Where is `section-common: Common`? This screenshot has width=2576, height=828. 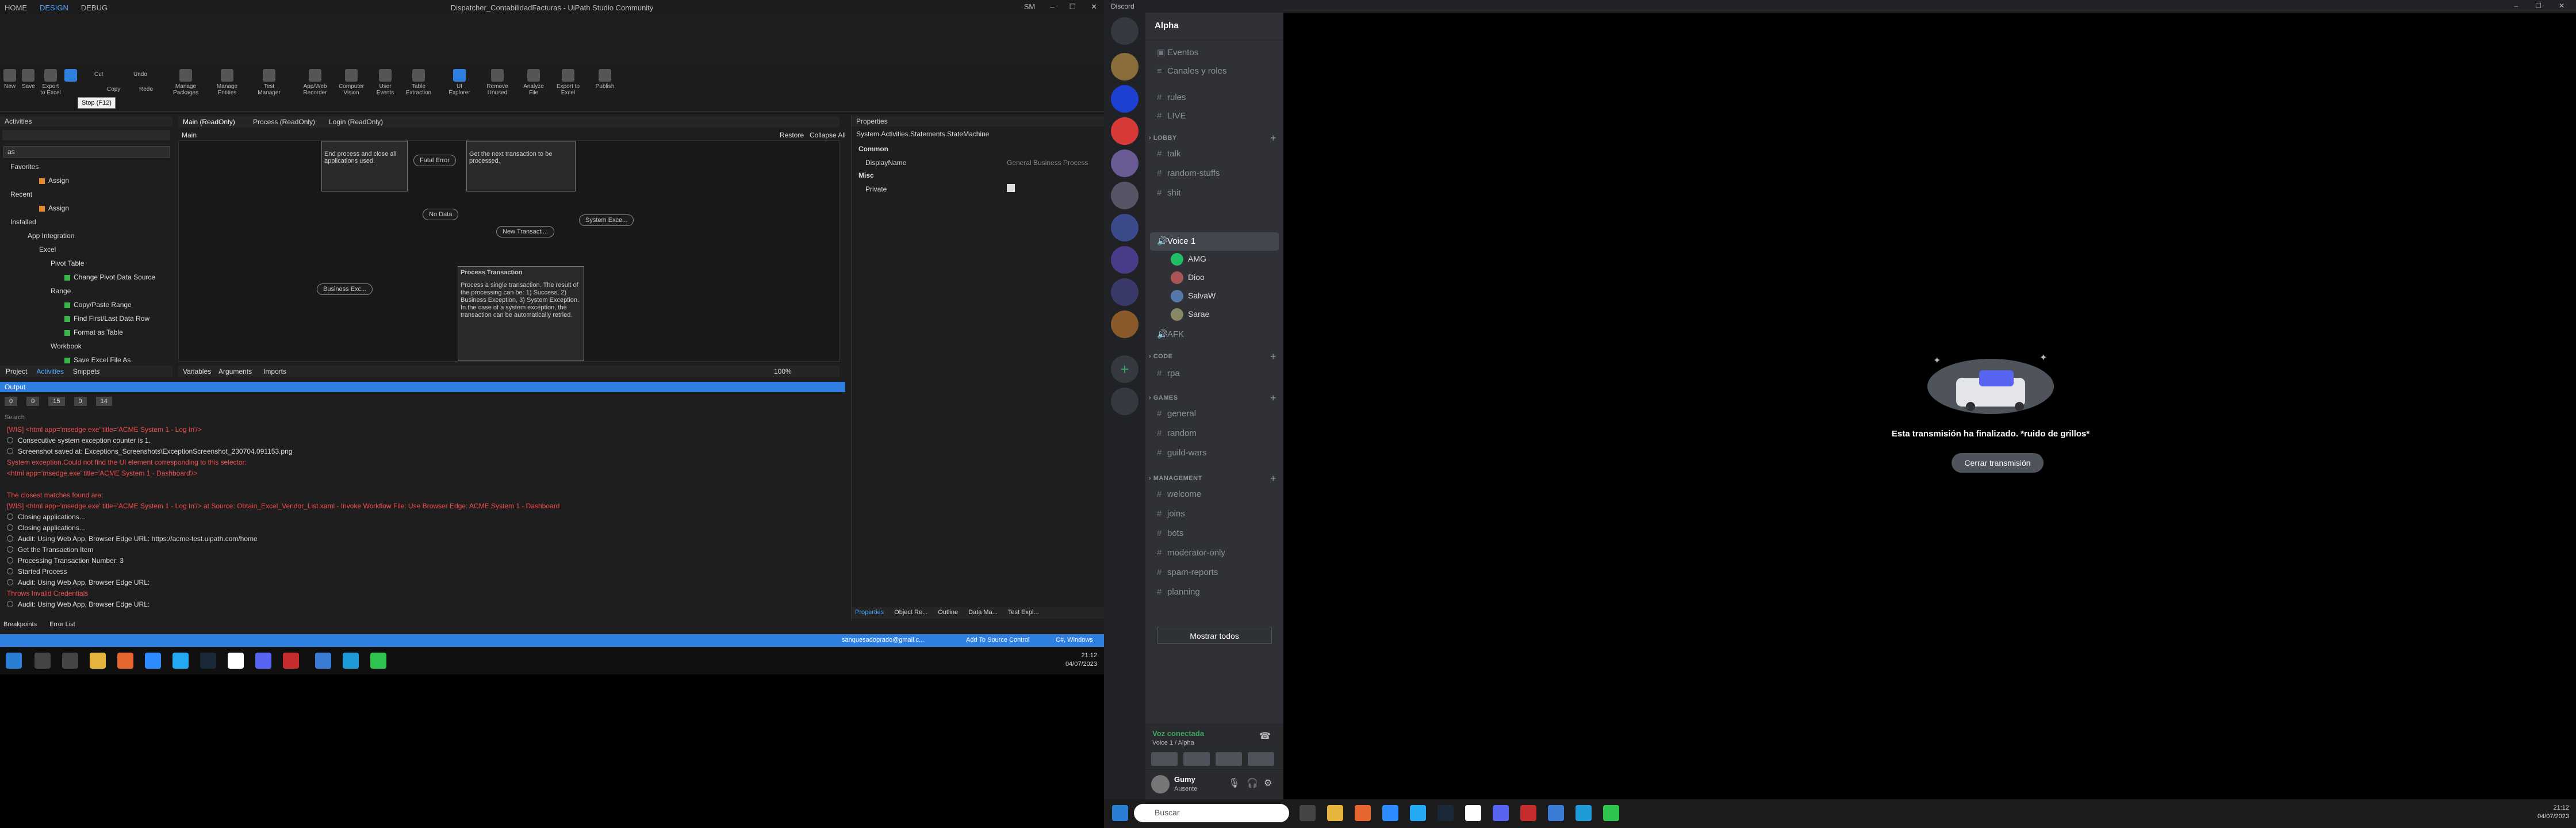
section-common: Common is located at coordinates (873, 149).